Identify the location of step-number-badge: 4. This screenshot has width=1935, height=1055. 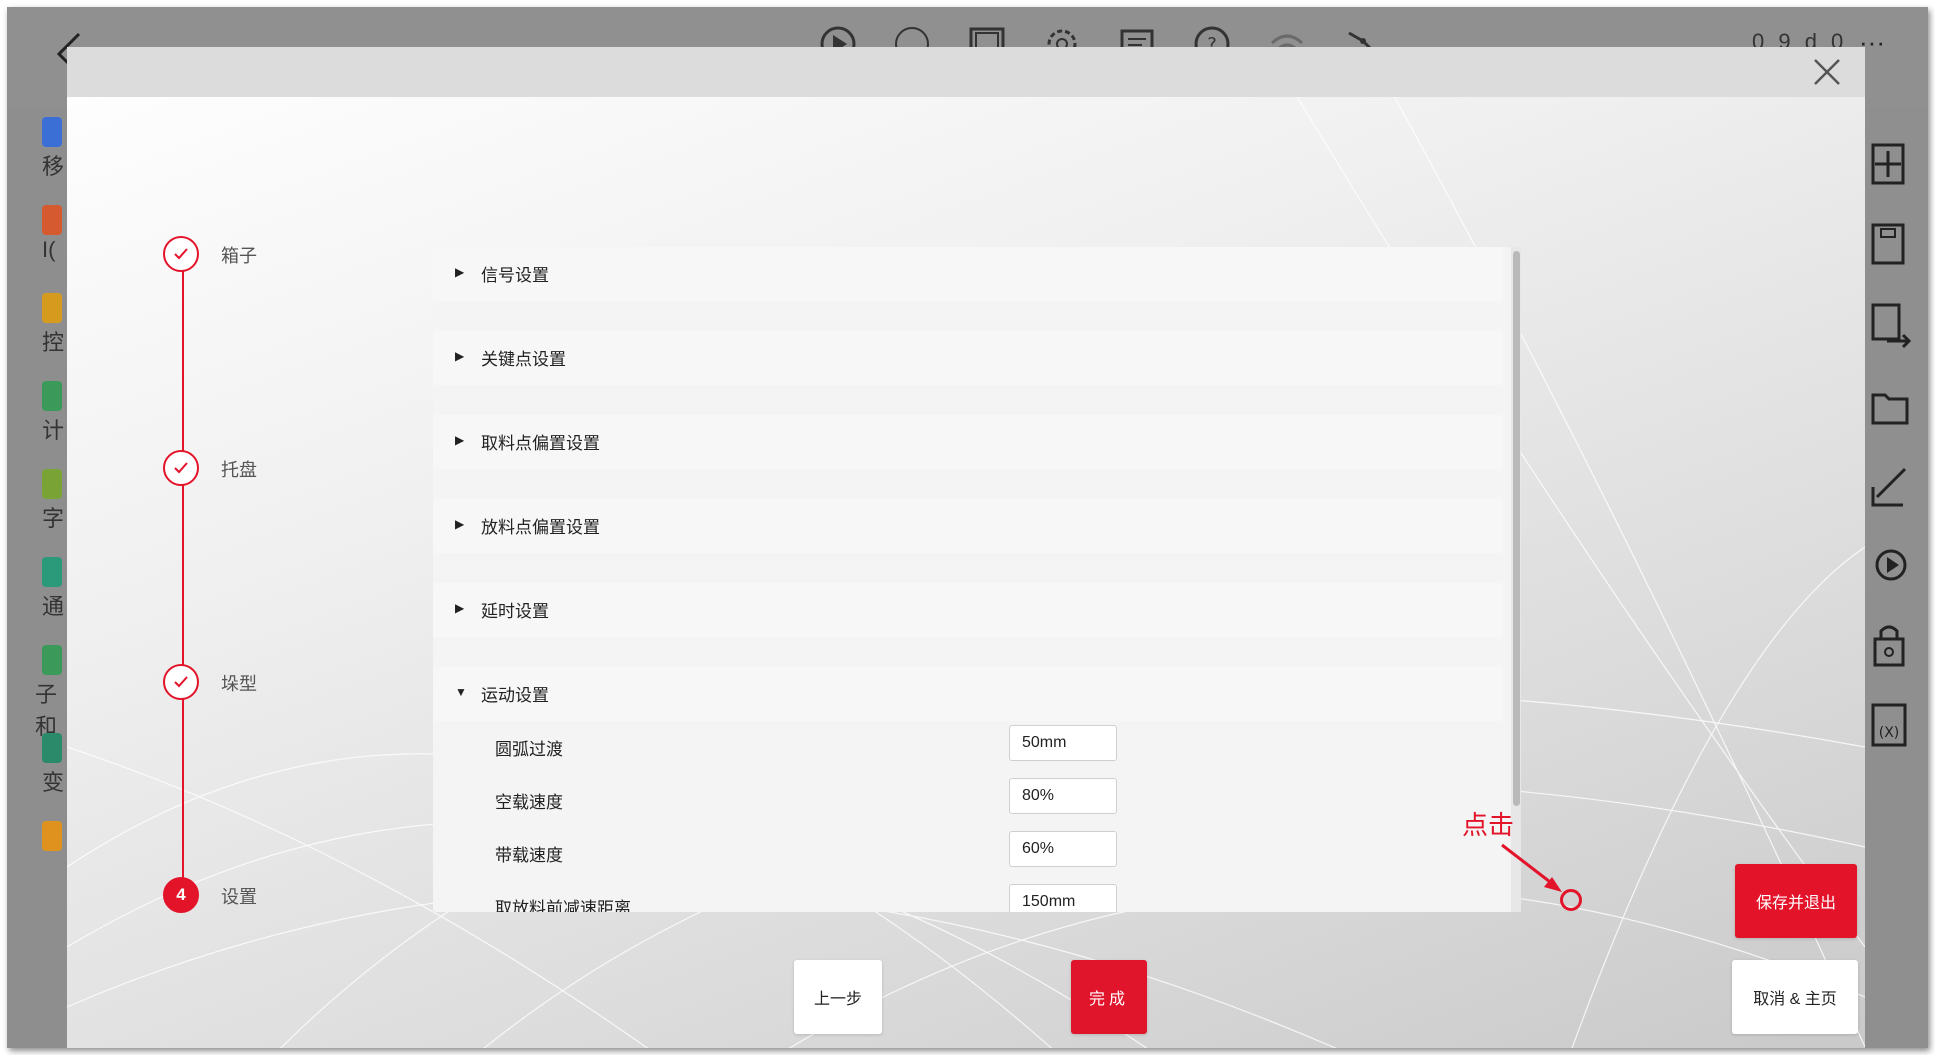
(181, 895).